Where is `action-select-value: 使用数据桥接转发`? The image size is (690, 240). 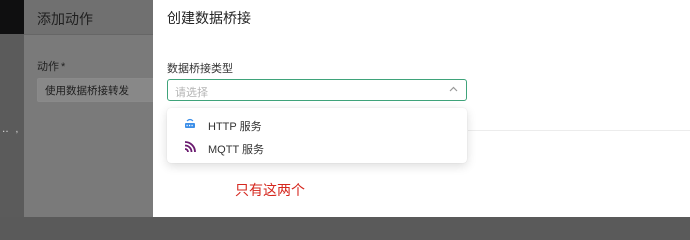 action-select-value: 使用数据桥接转发 is located at coordinates (87, 91).